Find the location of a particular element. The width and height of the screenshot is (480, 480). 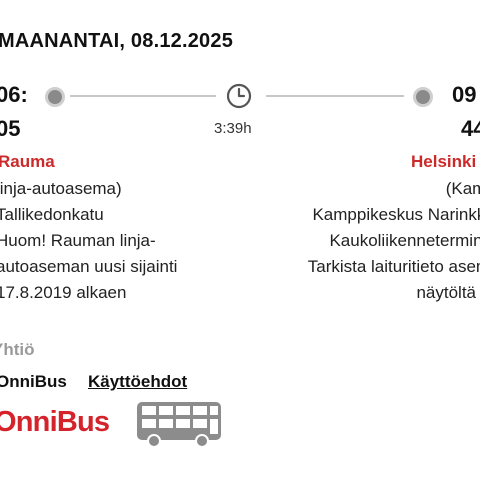

departure-time: 06: 05 is located at coordinates (14, 112).